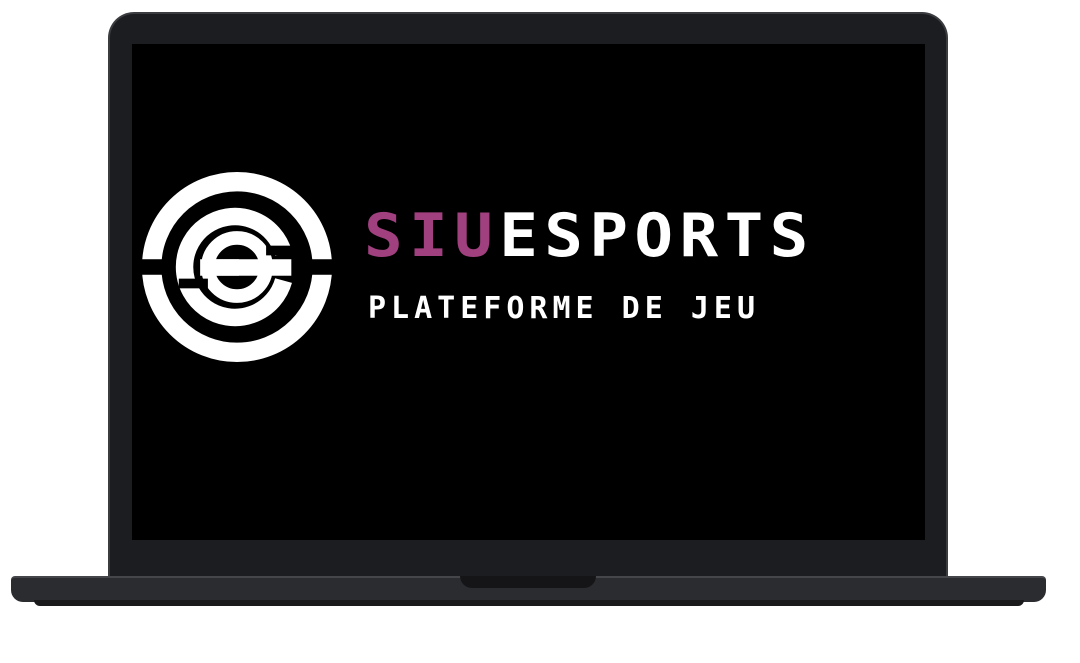  Describe the element at coordinates (528, 582) in the screenshot. I see `laptop-notch` at that location.